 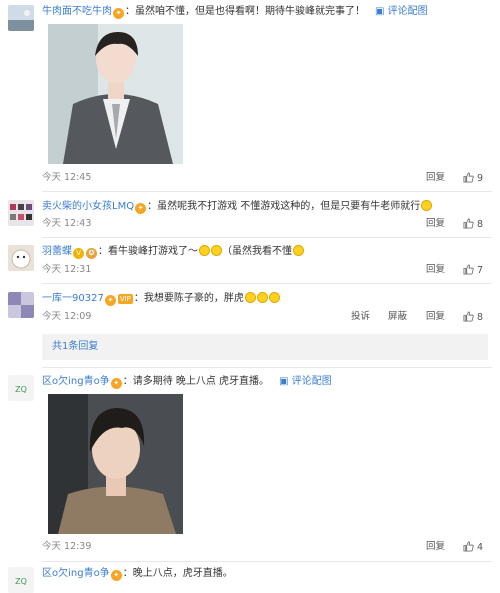 What do you see at coordinates (196, 381) in the screenshot?
I see `comment-text: ：请多期待 晚上八点 虎牙直播。` at bounding box center [196, 381].